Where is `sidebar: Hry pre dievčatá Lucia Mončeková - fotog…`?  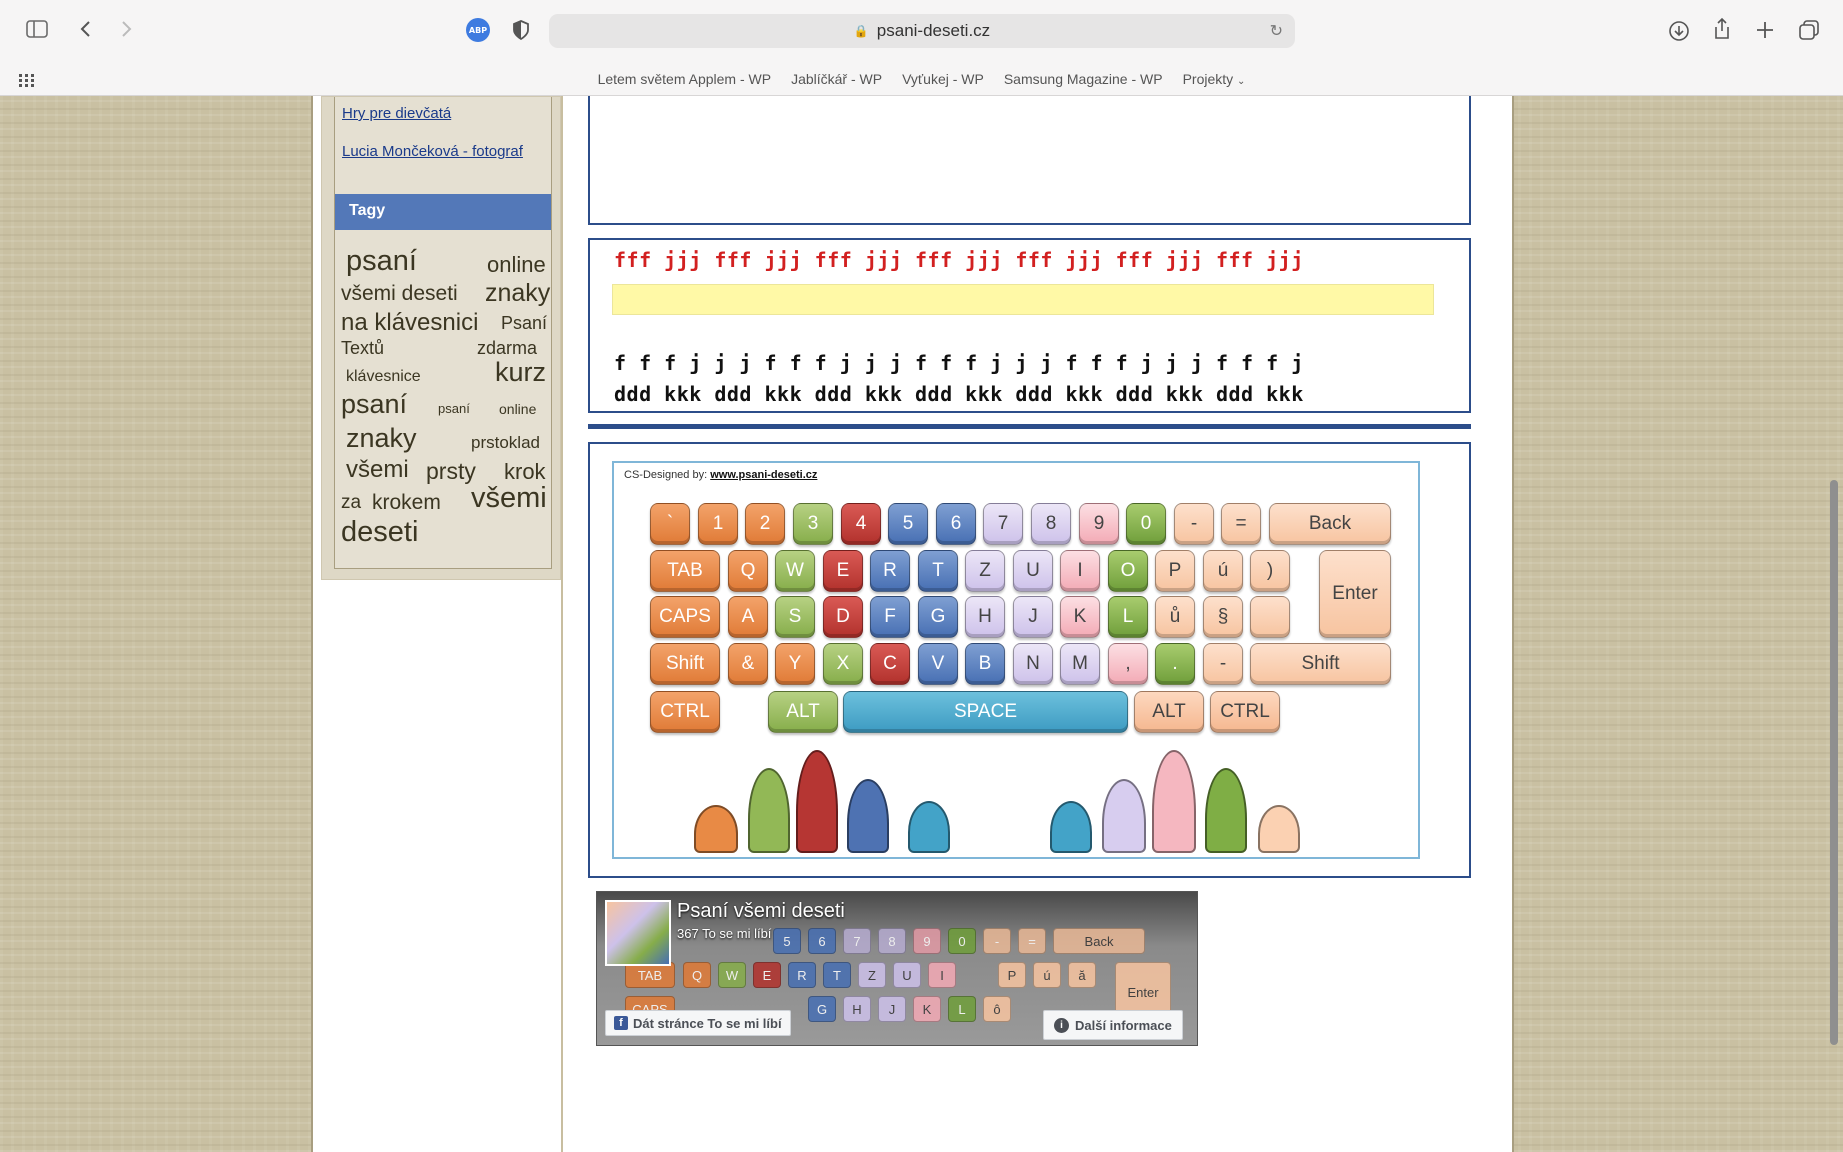 sidebar: Hry pre dievčatá Lucia Mončeková - fotog… is located at coordinates (441, 338).